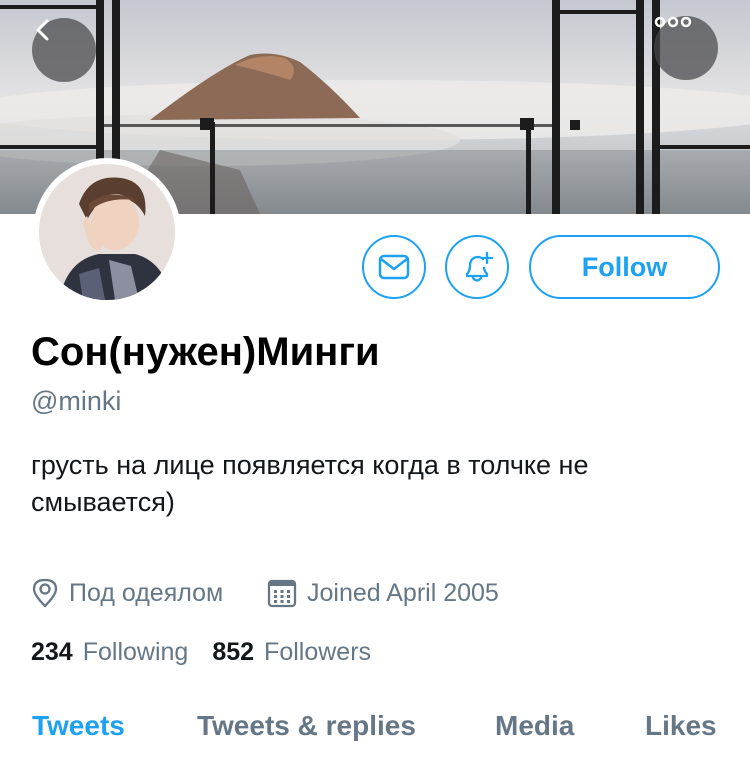 The image size is (750, 764). Describe the element at coordinates (686, 48) in the screenshot. I see `more-options-button` at that location.